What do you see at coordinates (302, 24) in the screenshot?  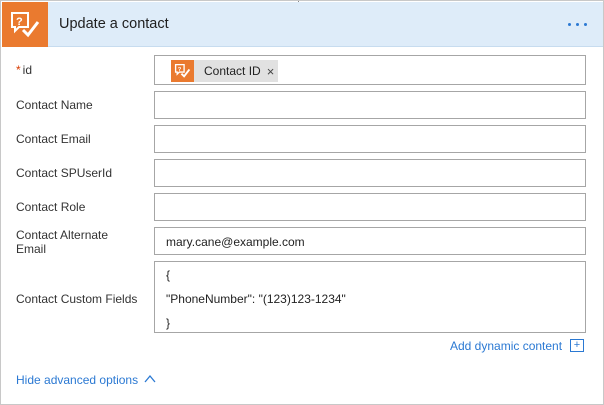 I see `action-header: ? Update a contact` at bounding box center [302, 24].